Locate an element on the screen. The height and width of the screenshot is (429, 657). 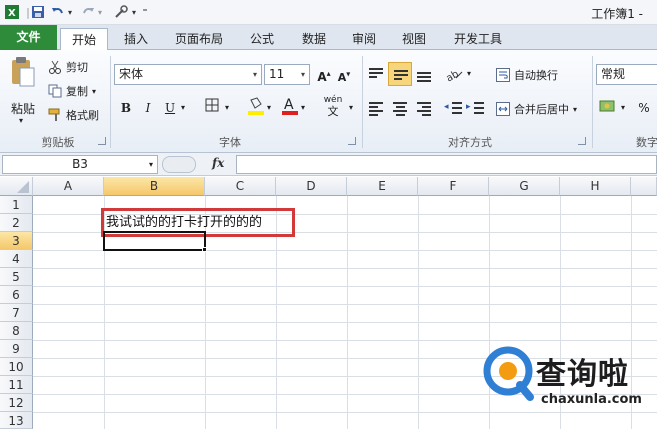
font-size-combo: 11 ▾ is located at coordinates (287, 74).